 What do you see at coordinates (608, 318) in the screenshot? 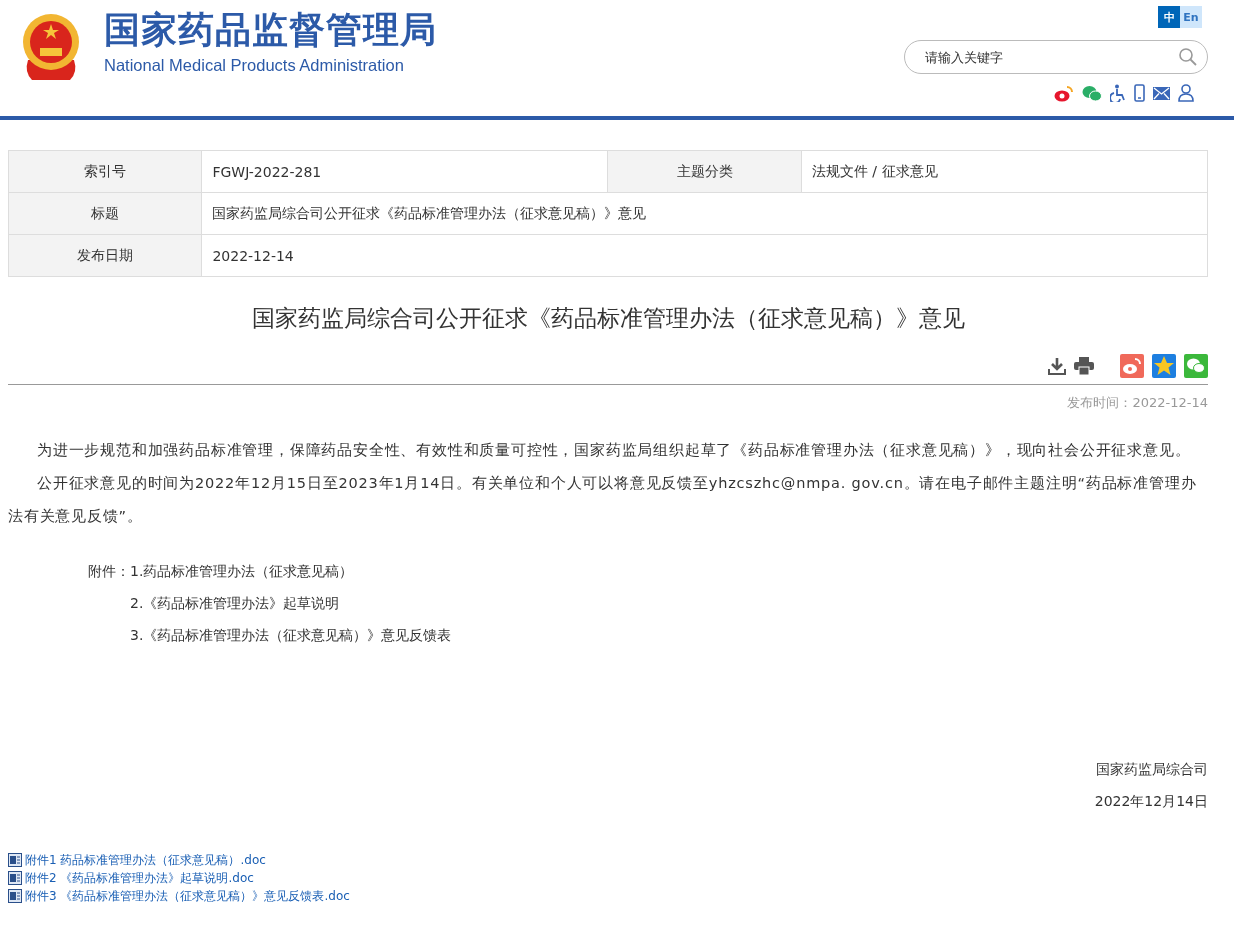
I see `article-title: 国家药监局综合司公开征求《药品标准管理办法（征求意见稿）》意见` at bounding box center [608, 318].